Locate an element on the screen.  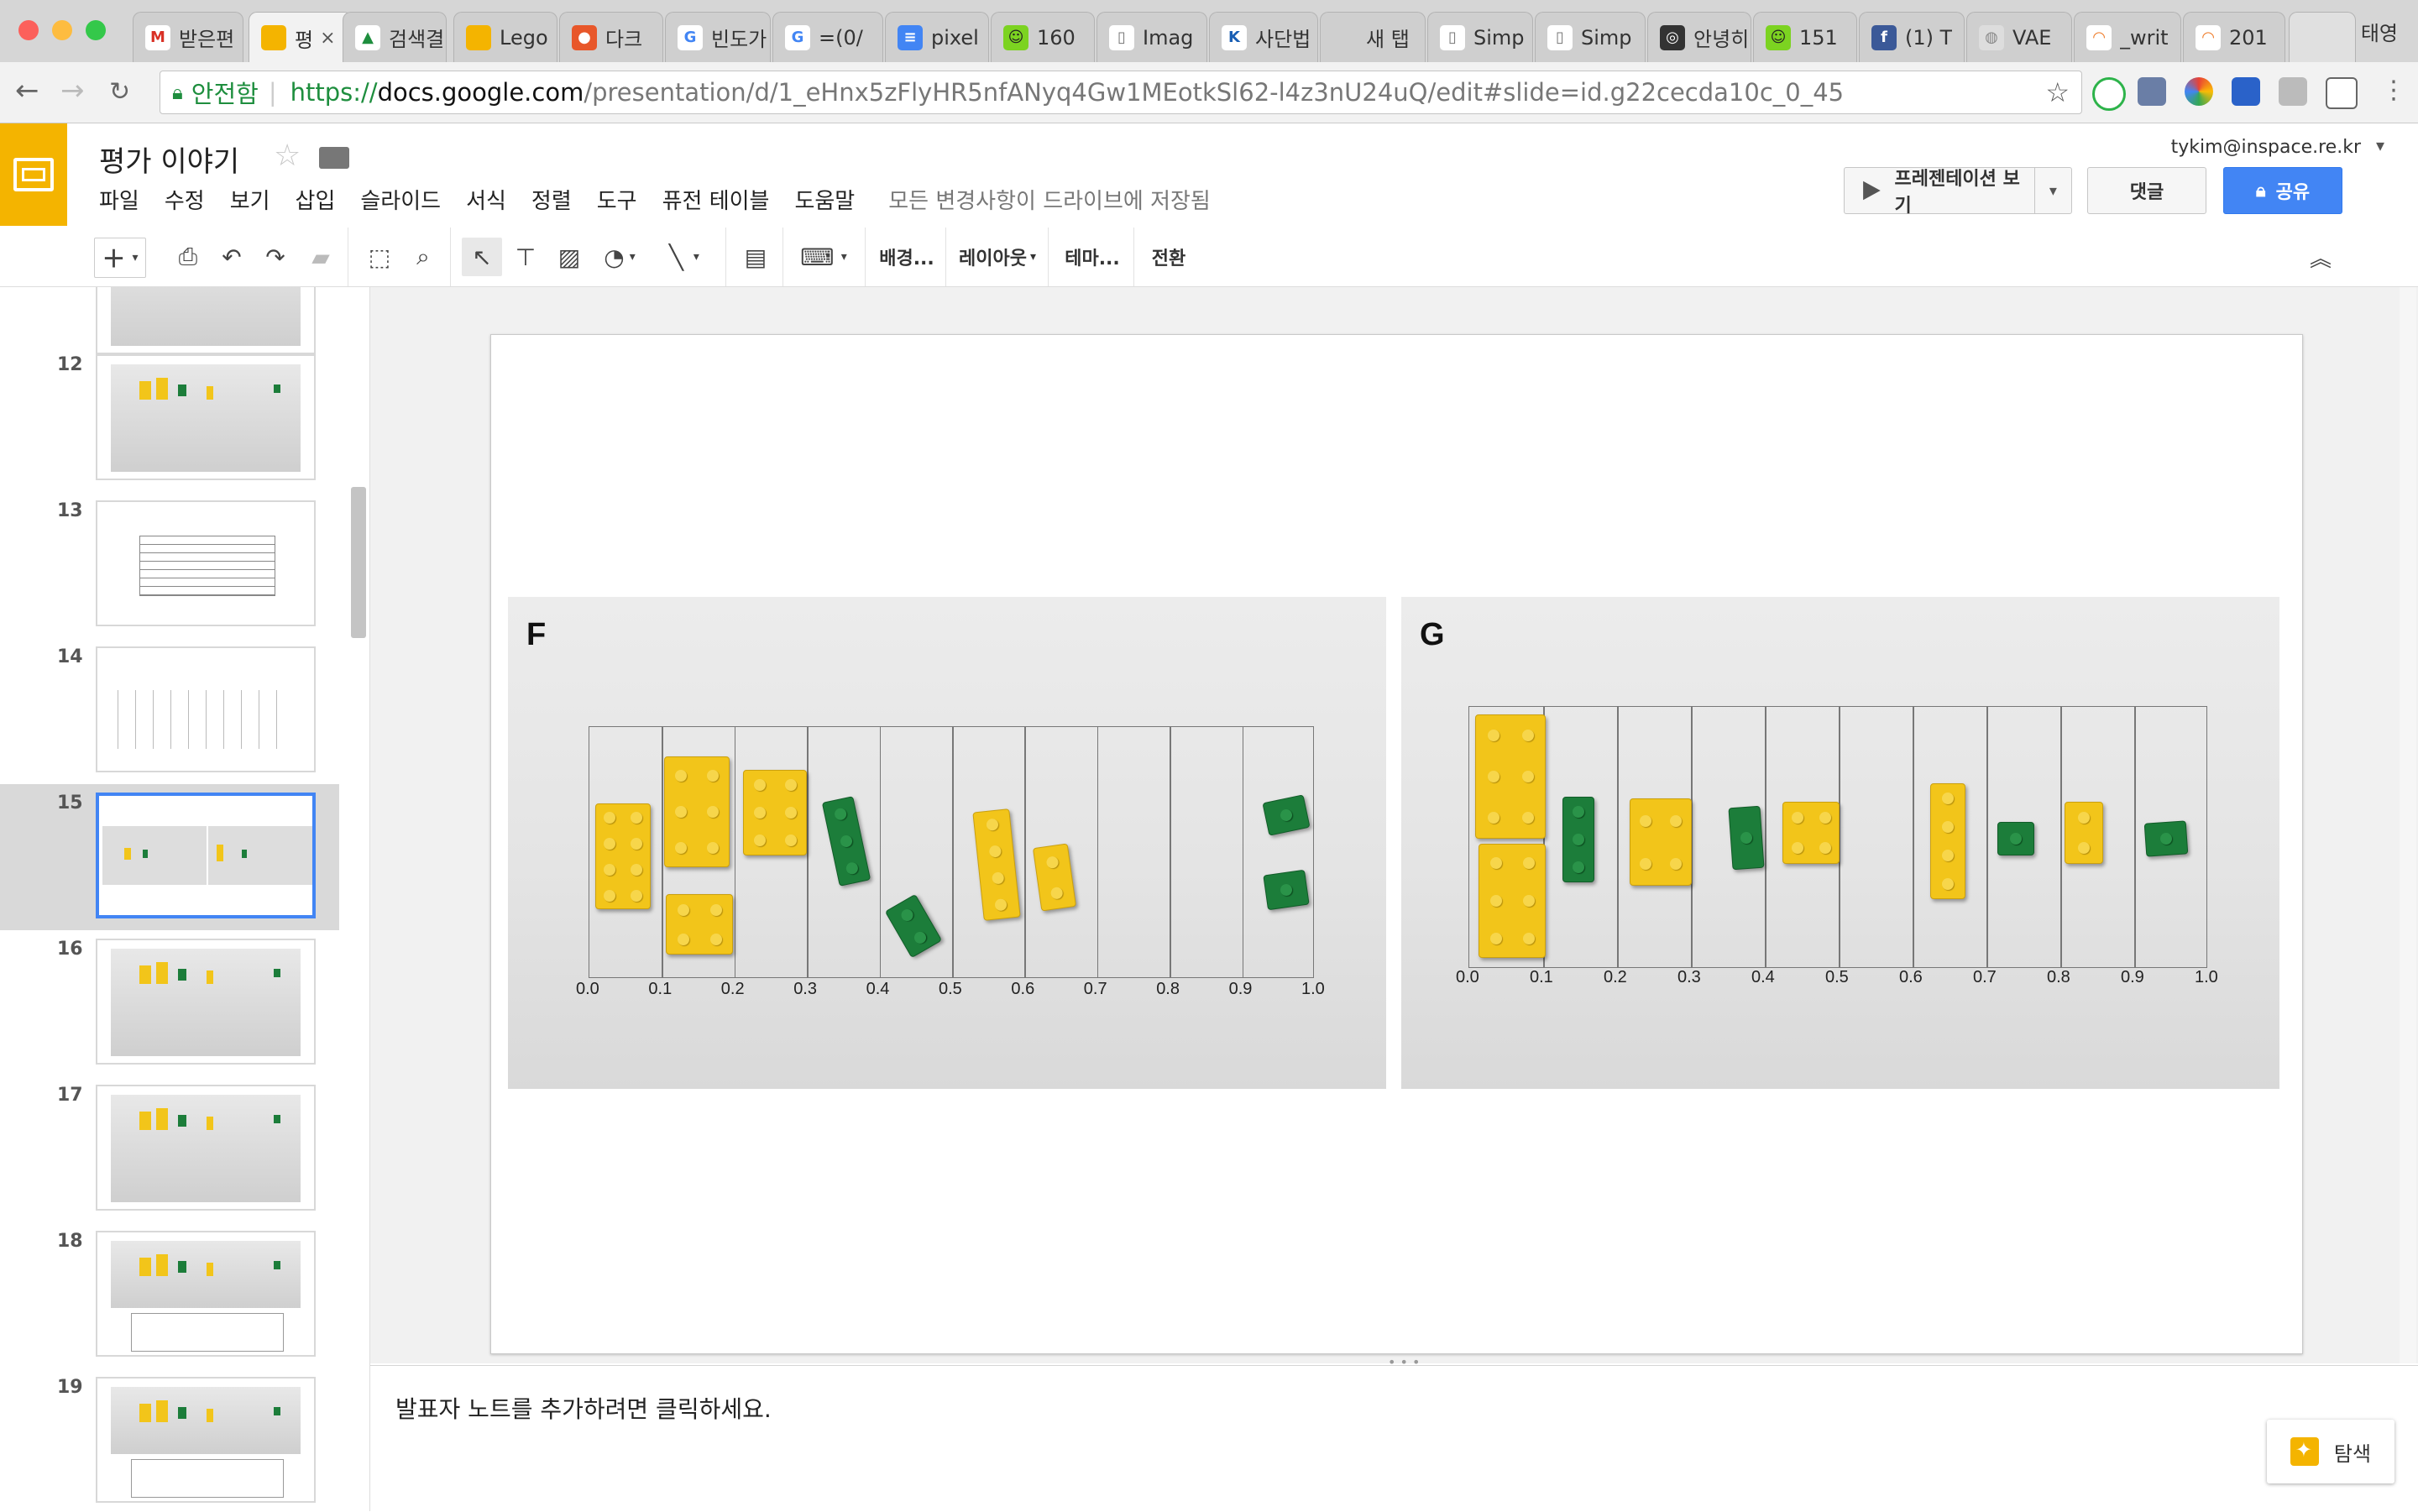
menu-insert: 삽입 is located at coordinates (316, 199).